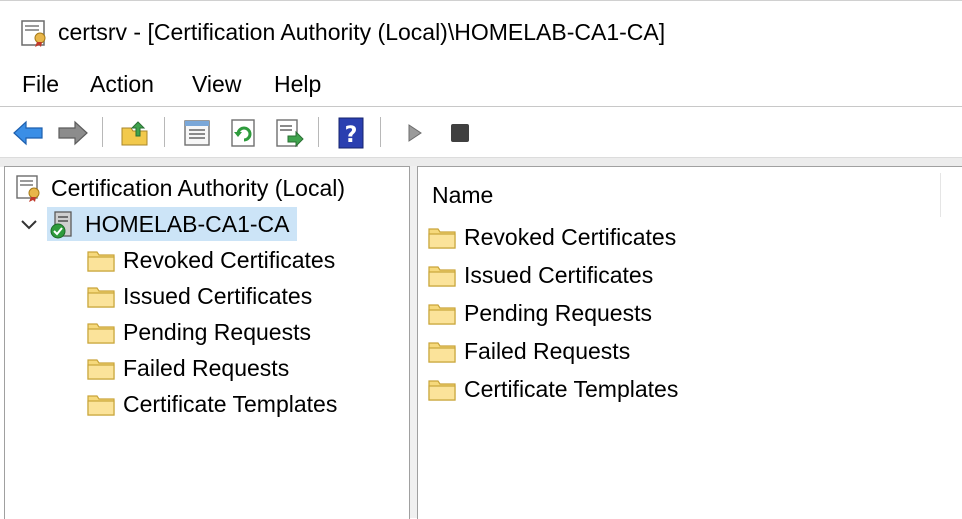 Image resolution: width=962 pixels, height=519 pixels. I want to click on help-button: ?, so click(351, 133).